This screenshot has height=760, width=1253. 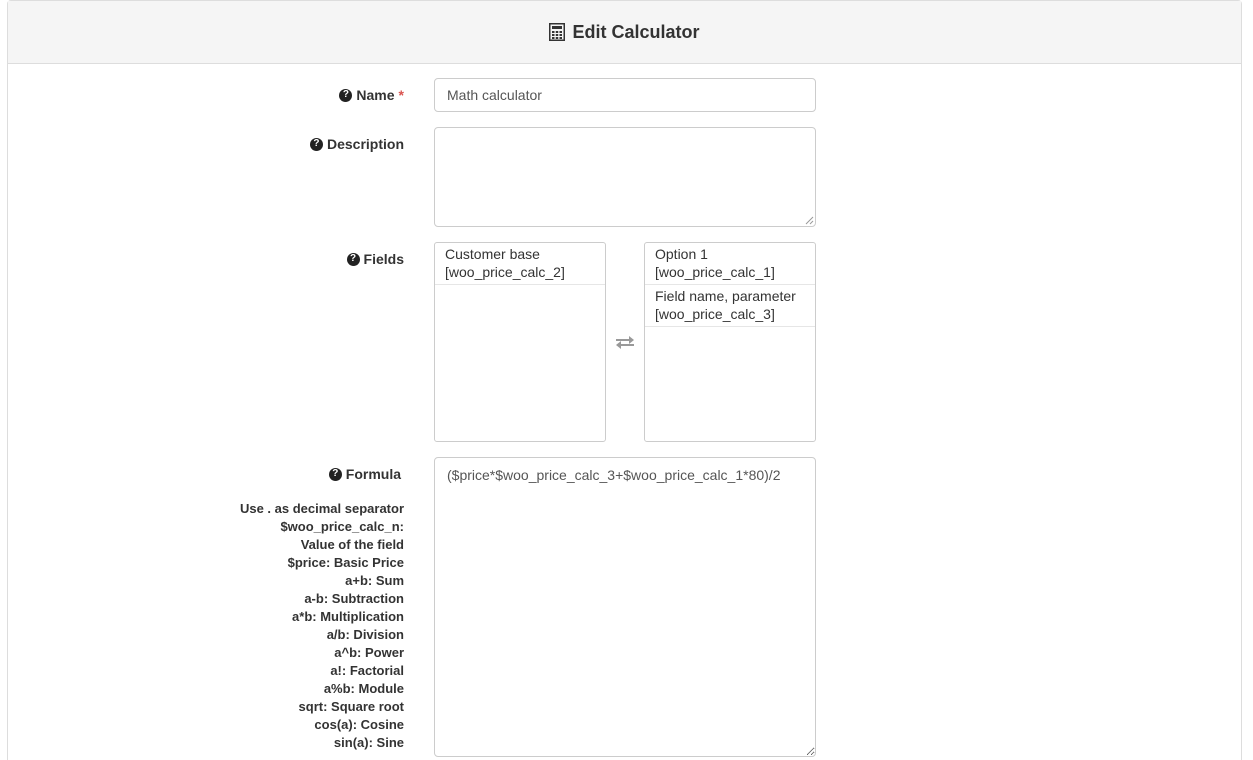 I want to click on field-code: [woo_price_calc_3], so click(x=715, y=314).